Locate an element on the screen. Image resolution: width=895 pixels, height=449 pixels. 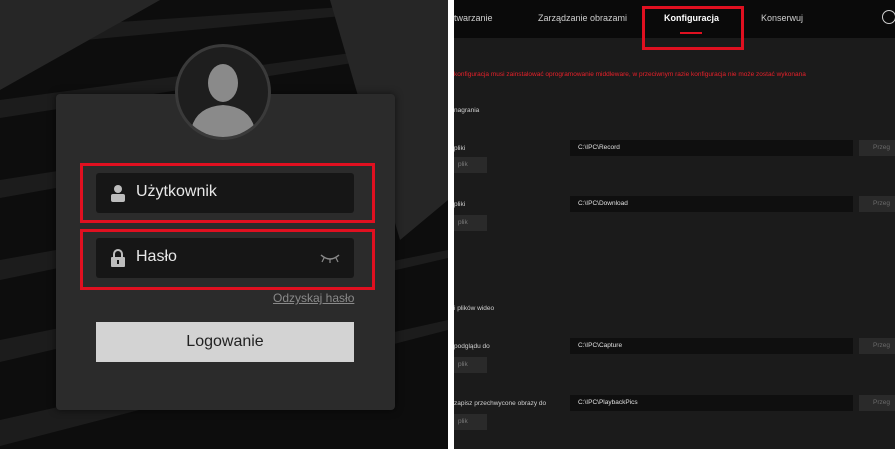
tab-maintain: Konserwuj is located at coordinates (782, 18).